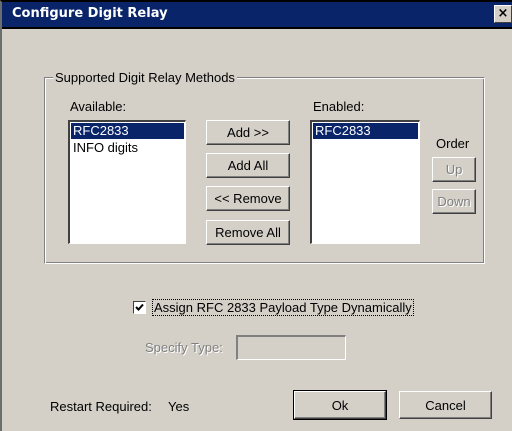 The height and width of the screenshot is (431, 512). I want to click on add-all-button: Add All, so click(248, 165).